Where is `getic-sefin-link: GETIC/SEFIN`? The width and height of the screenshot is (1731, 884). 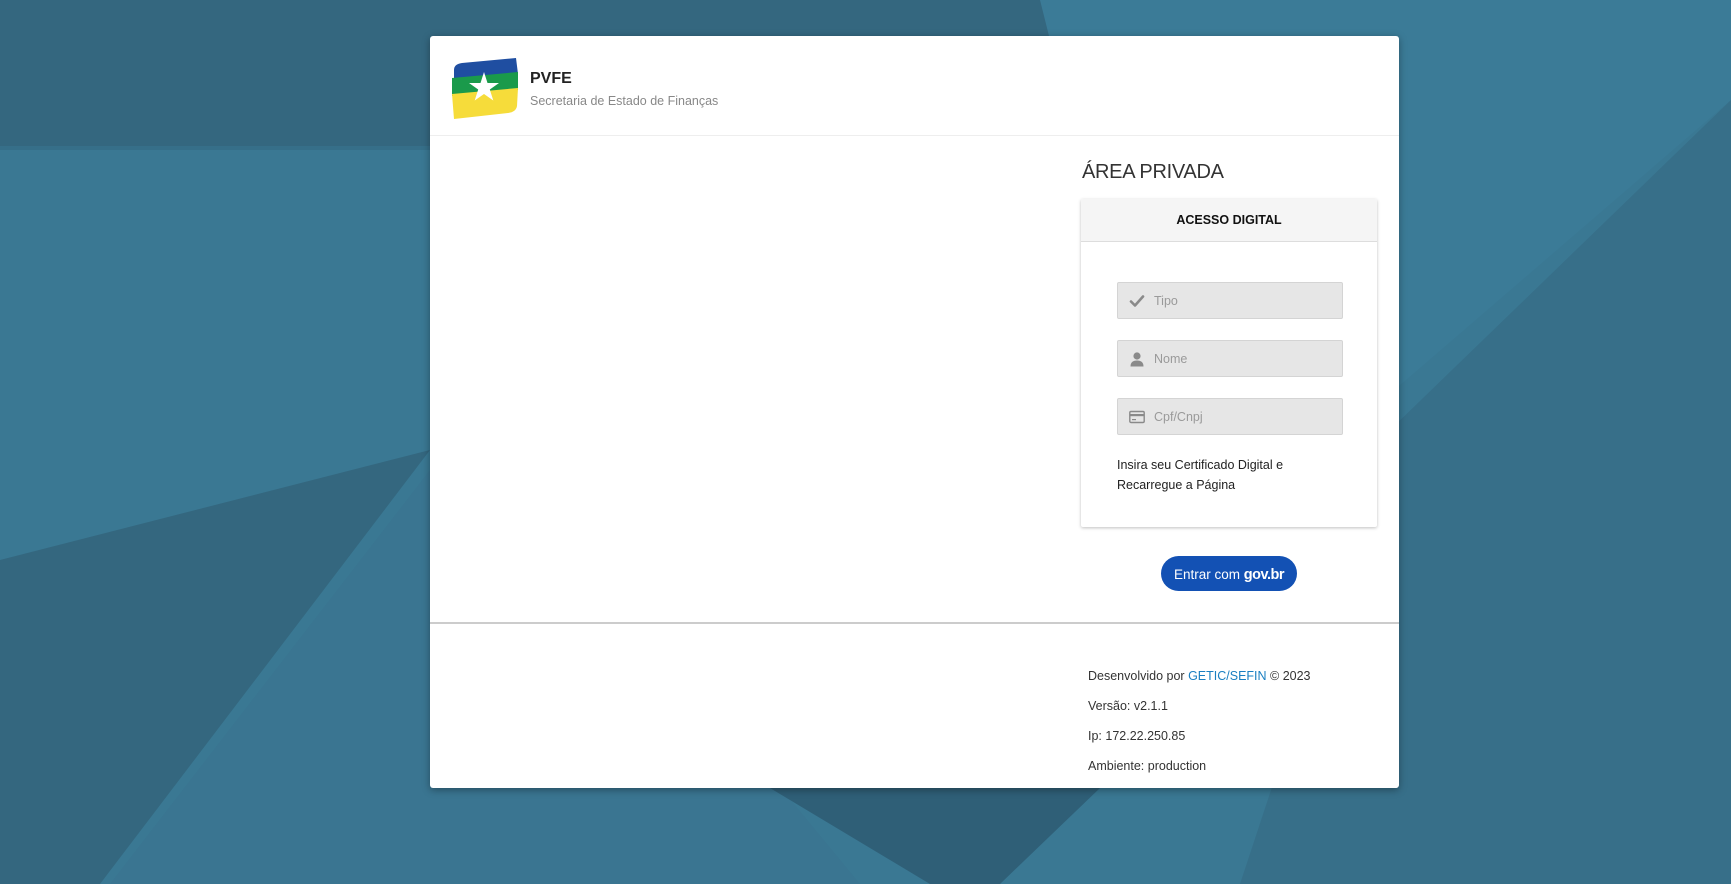
getic-sefin-link: GETIC/SEFIN is located at coordinates (1227, 676).